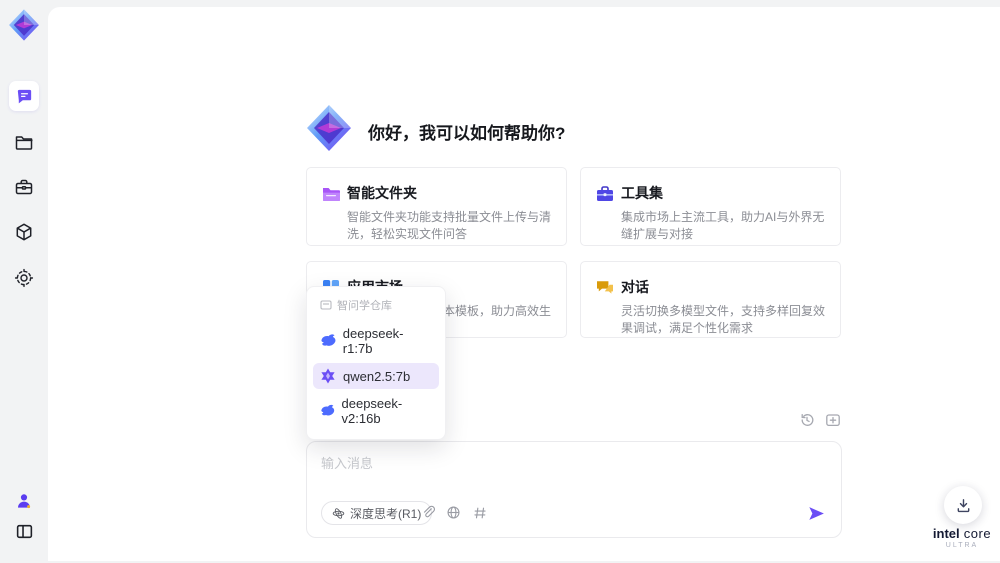 The image size is (1000, 563). I want to click on download-icon, so click(963, 505).